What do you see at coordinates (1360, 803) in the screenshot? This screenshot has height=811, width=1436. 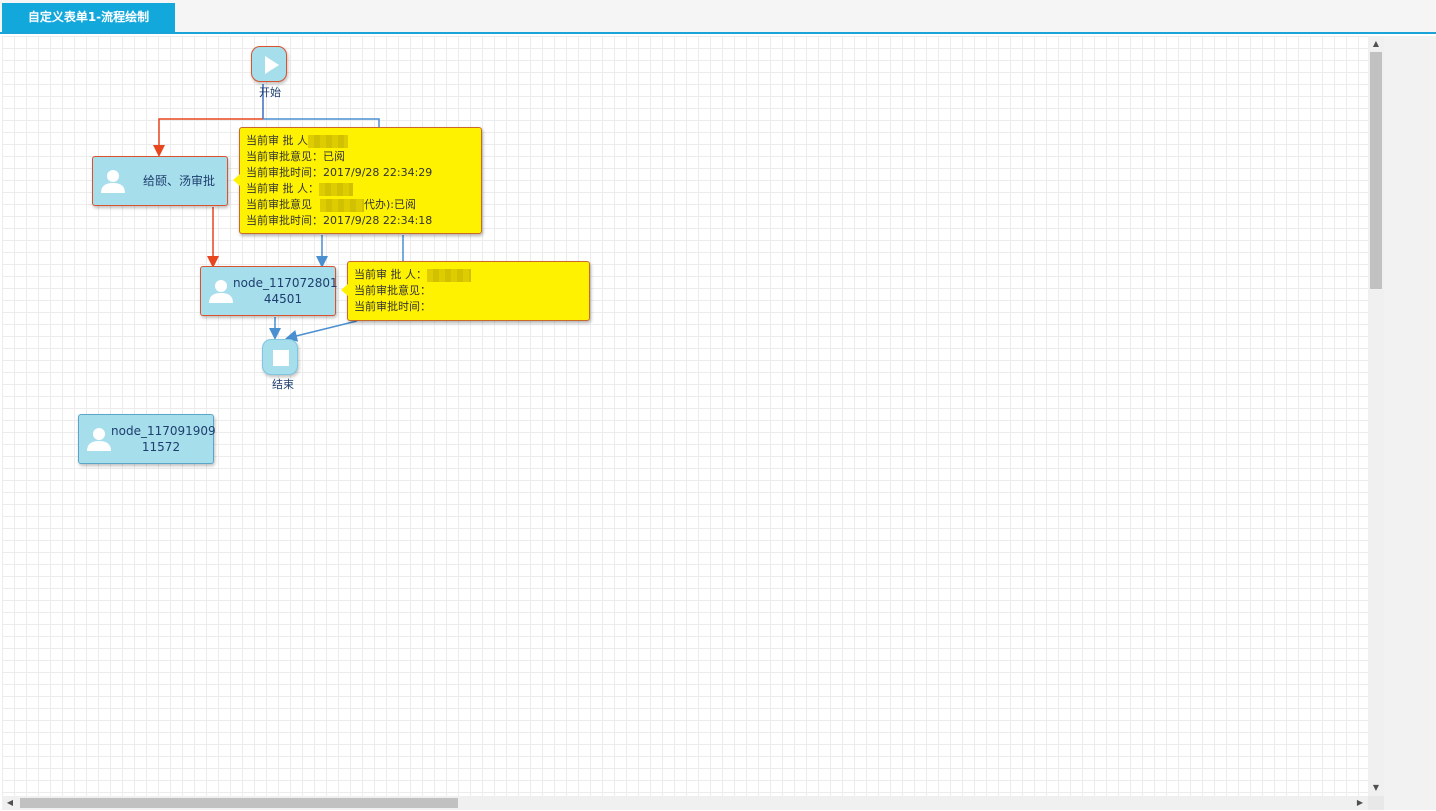 I see `scroll-right-icon: ▶` at bounding box center [1360, 803].